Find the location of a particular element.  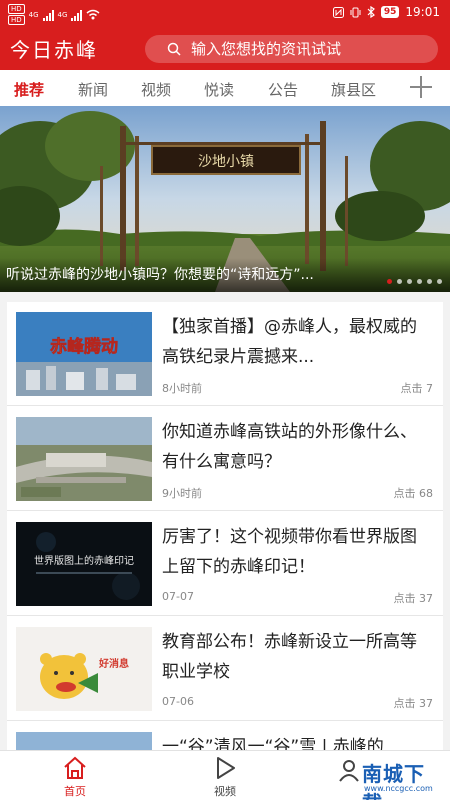

search-input is located at coordinates (306, 49).